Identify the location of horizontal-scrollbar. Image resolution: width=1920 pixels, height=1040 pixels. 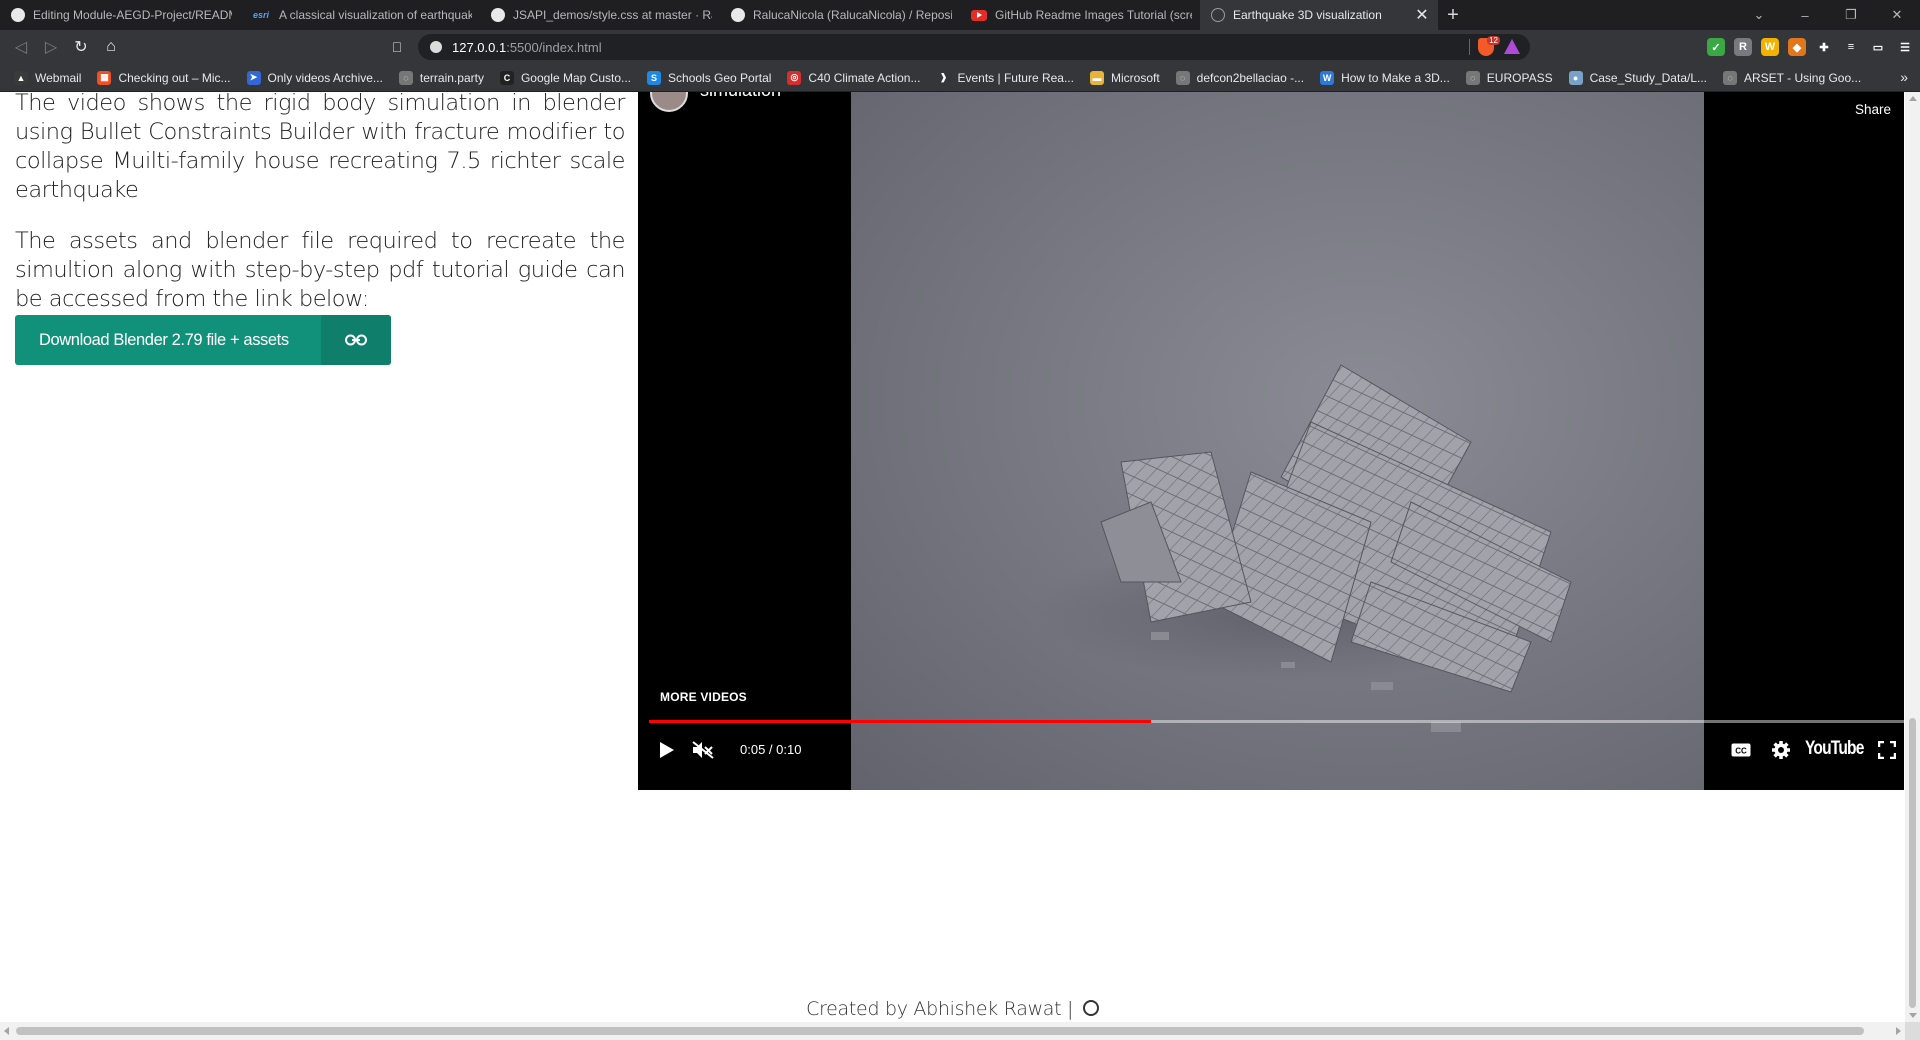
(952, 1031).